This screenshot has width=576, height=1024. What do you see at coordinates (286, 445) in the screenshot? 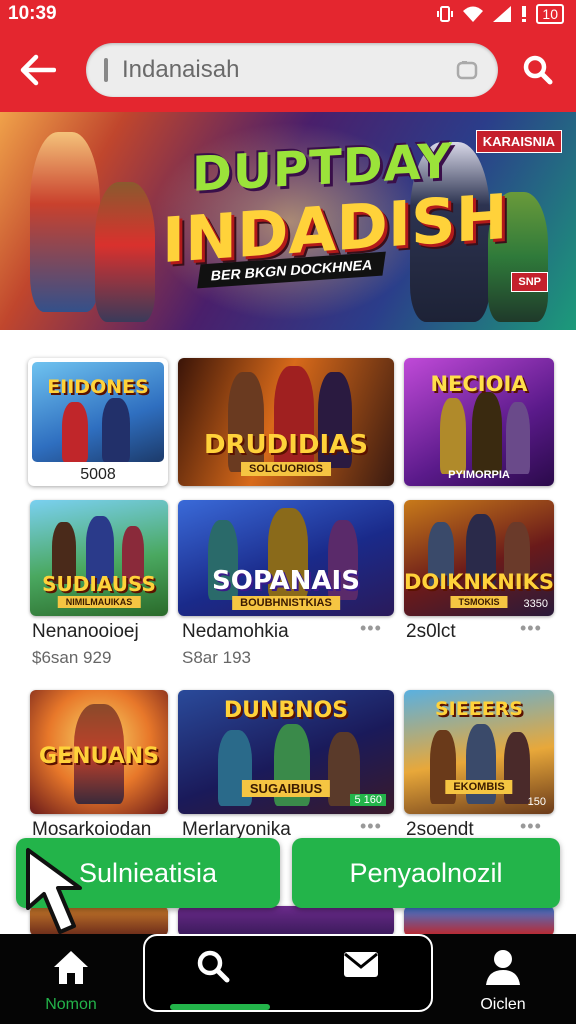
I see `game-card-2-title: DRUDIDIAS` at bounding box center [286, 445].